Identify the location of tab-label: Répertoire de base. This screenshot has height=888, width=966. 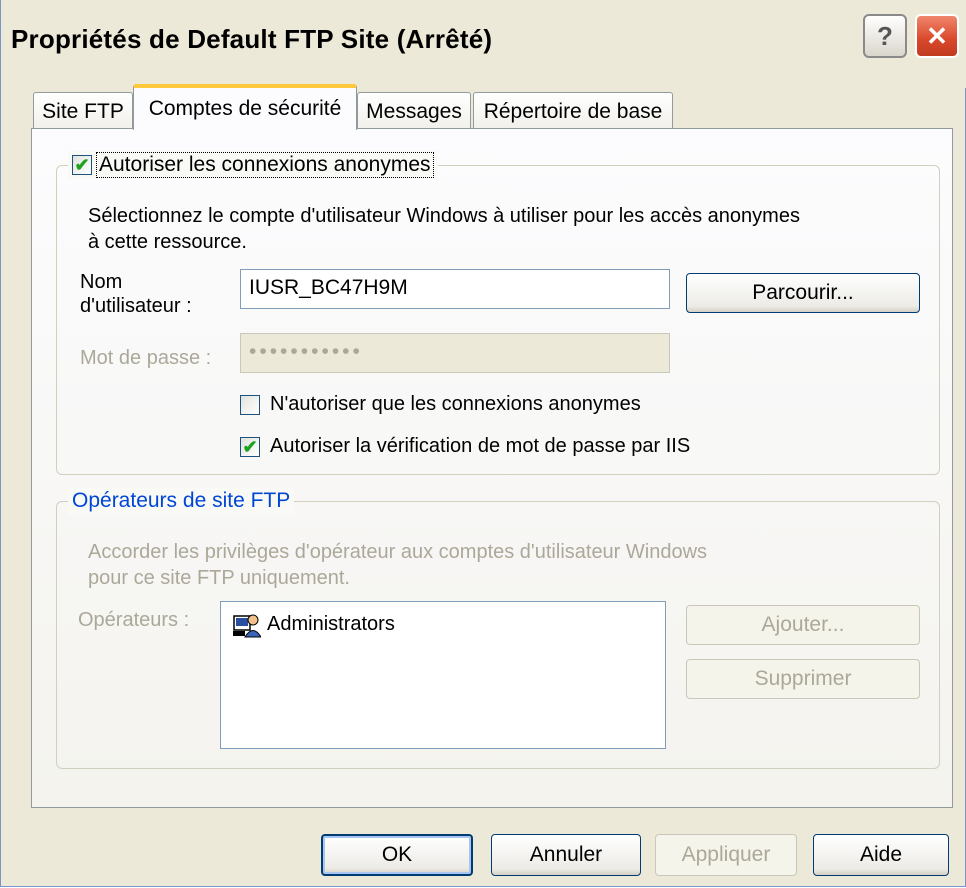
(573, 111).